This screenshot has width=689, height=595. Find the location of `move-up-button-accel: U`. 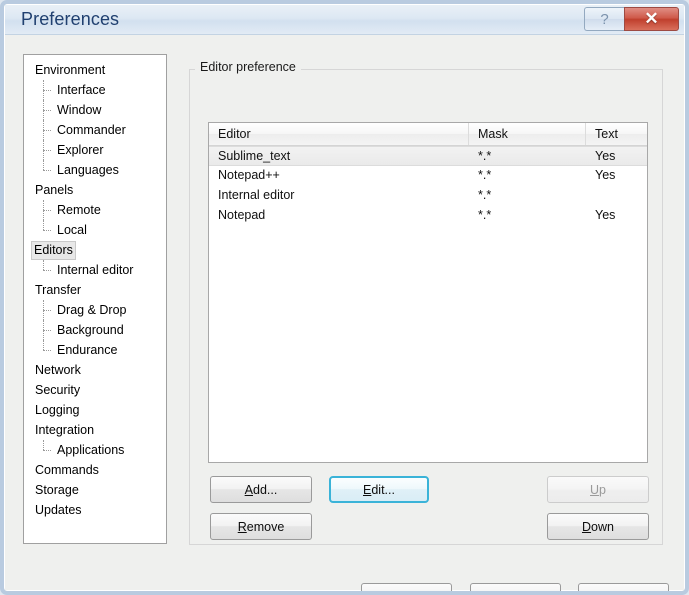

move-up-button-accel: U is located at coordinates (595, 489).